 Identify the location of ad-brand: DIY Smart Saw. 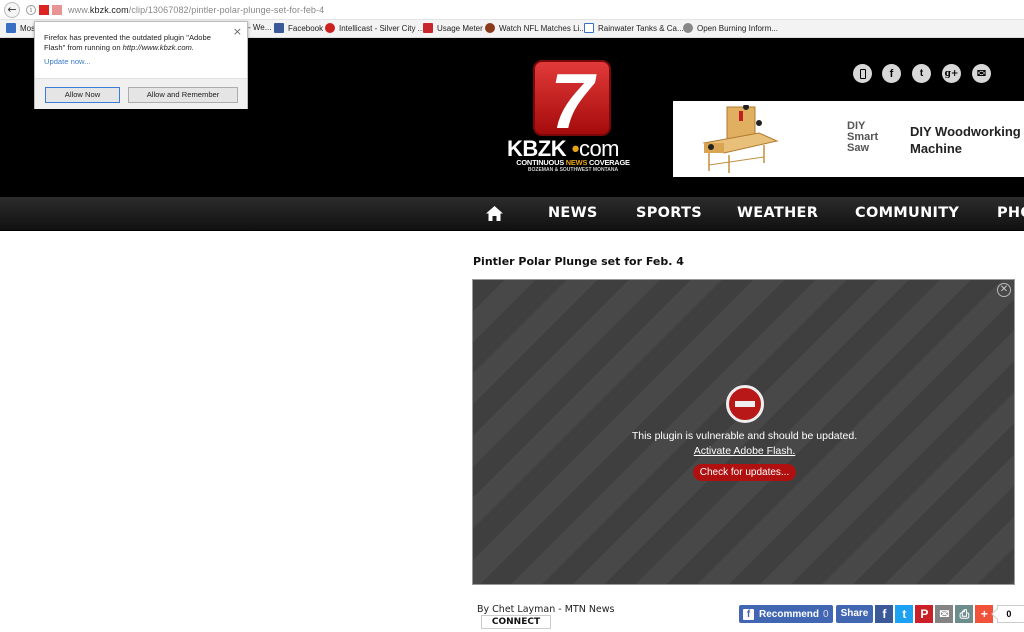
(863, 137).